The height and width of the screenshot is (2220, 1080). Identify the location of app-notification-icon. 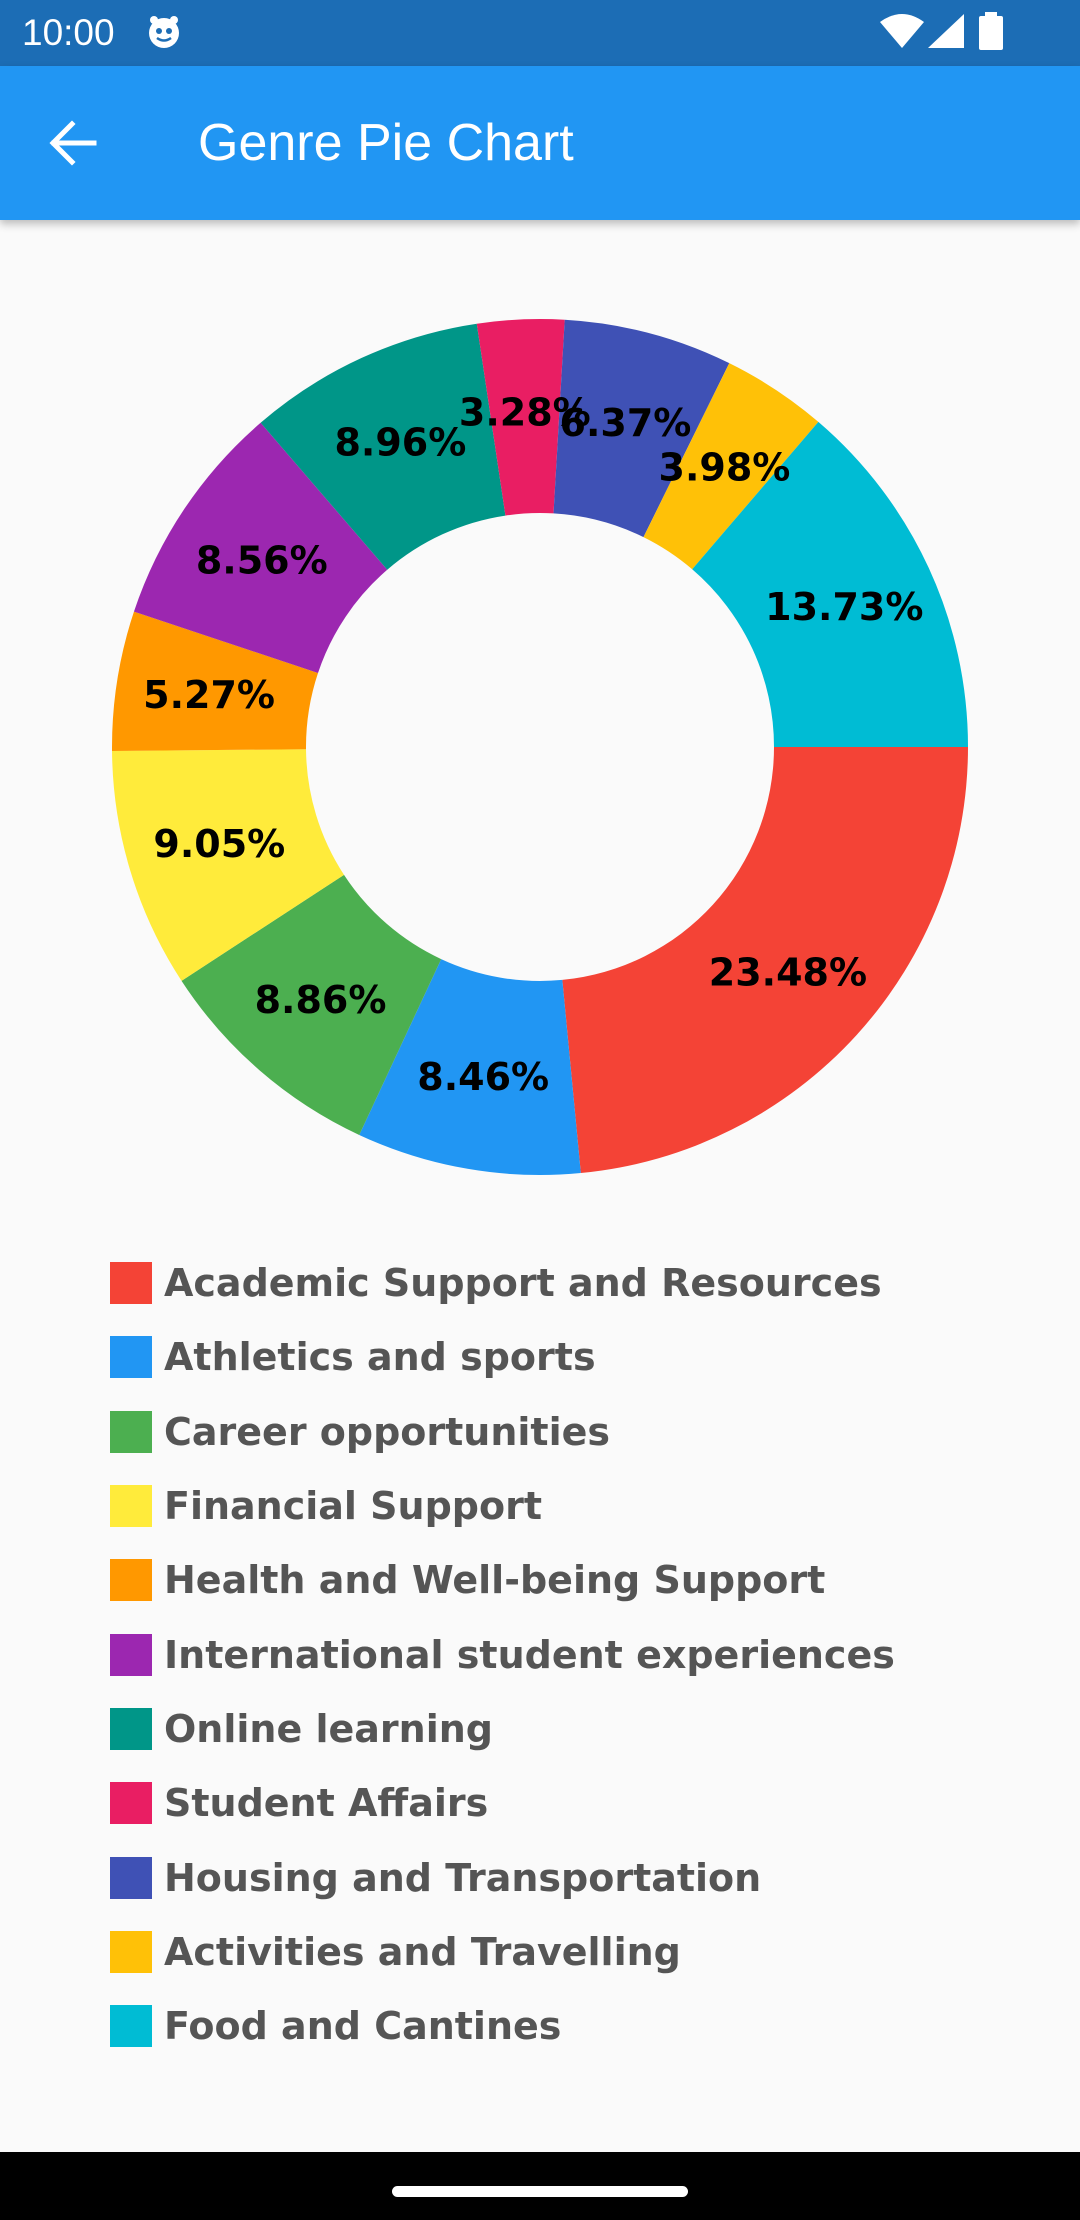
(164, 34).